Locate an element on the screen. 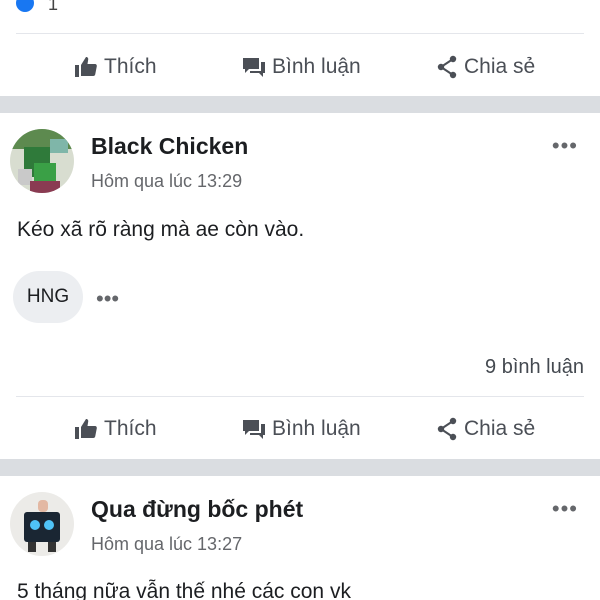 The width and height of the screenshot is (600, 600). chip-more-icon: ••• is located at coordinates (107, 299).